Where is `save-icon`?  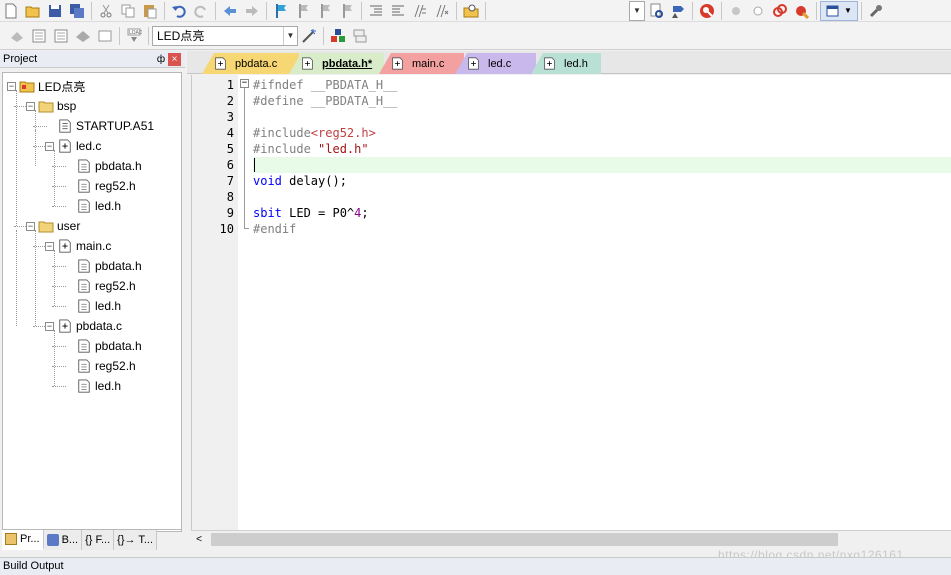 save-icon is located at coordinates (55, 11).